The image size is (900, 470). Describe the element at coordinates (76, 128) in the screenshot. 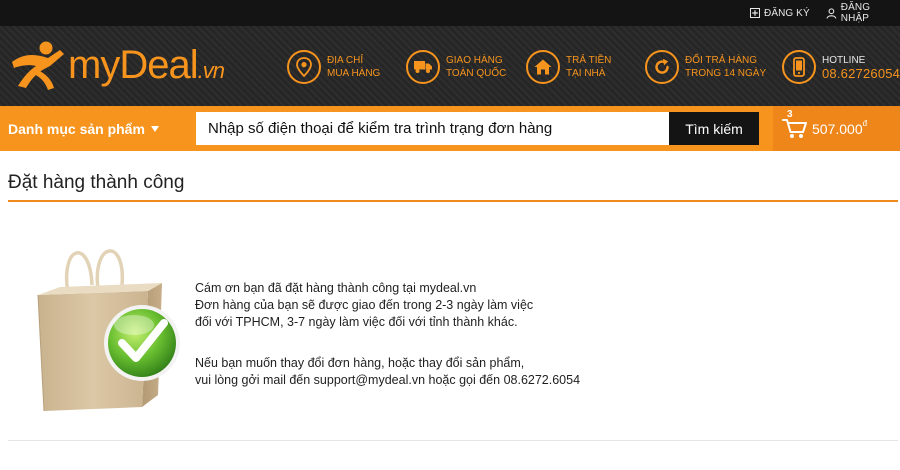

I see `category-label: Danh mục sản phẩm` at that location.